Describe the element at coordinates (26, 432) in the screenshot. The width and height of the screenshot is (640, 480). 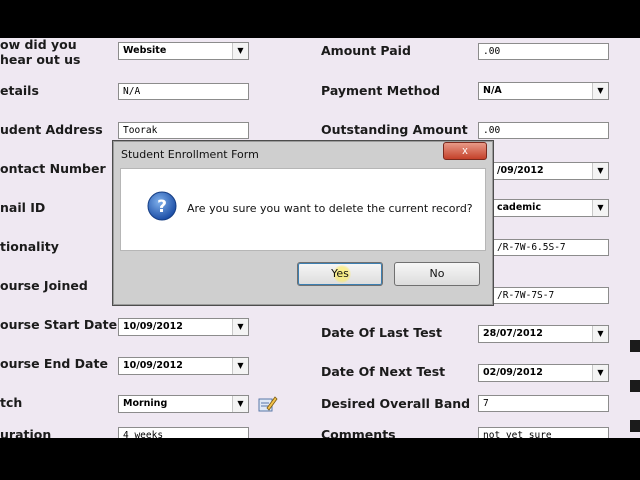
I see `label-duration: uration` at that location.